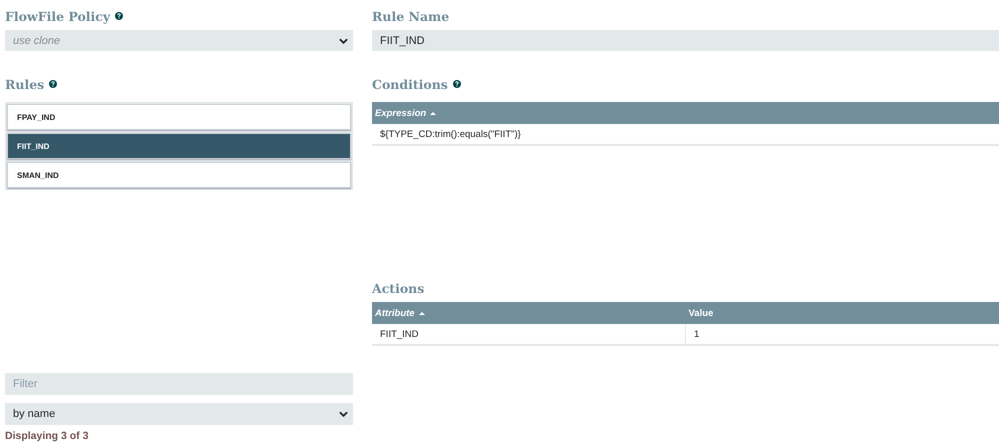  I want to click on rule-name-field: FIIT_IND, so click(685, 40).